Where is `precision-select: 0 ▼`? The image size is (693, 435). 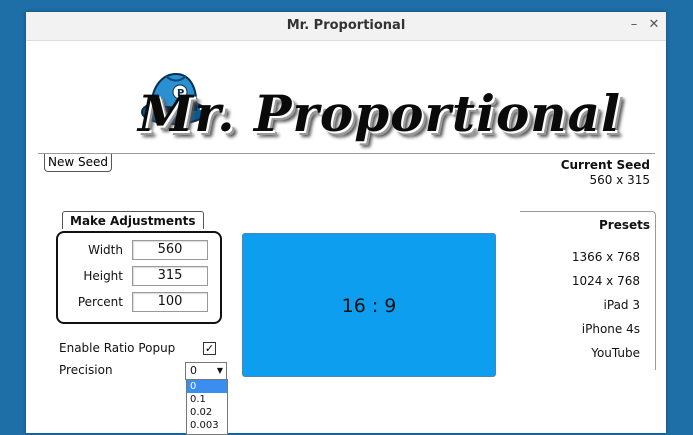 precision-select: 0 ▼ is located at coordinates (206, 371).